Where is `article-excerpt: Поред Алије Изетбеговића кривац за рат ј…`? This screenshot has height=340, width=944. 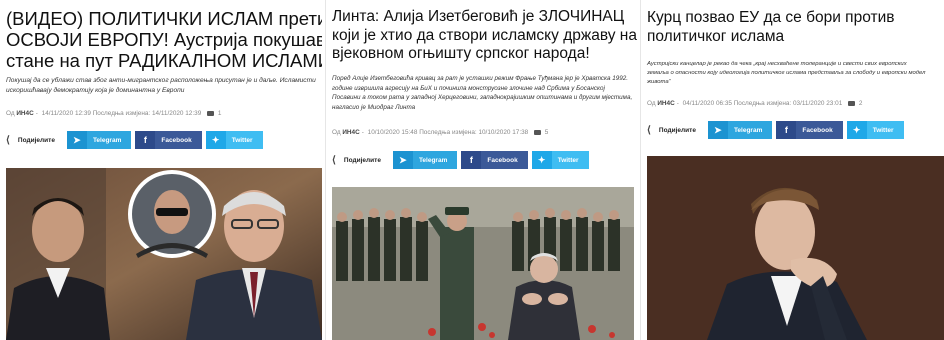 article-excerpt: Поред Алије Изетбеговића кривац за рат ј… is located at coordinates (482, 93).